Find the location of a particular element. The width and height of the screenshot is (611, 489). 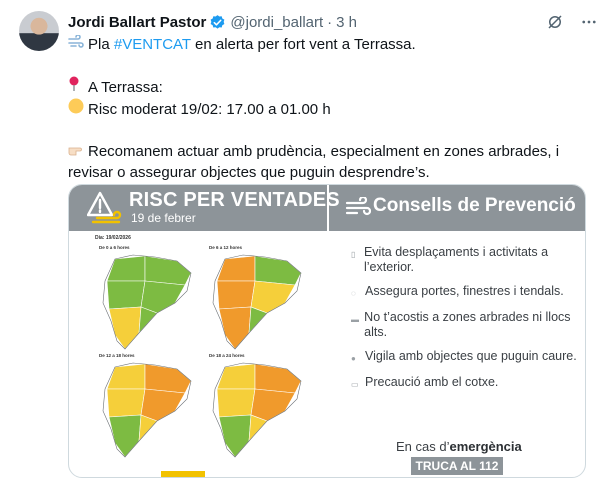

tip-item: ◌ Assegura portes, finestres i tendals. is located at coordinates (466, 292).